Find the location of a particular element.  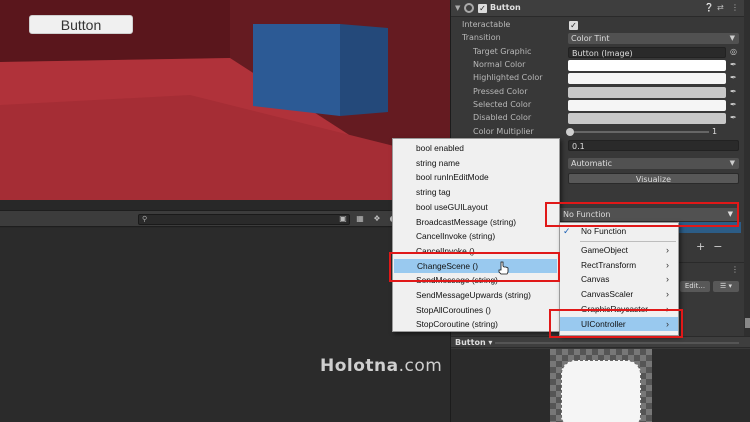

menu-item-run-in-edit-mode: bool runInEditMode is located at coordinates (476, 177).